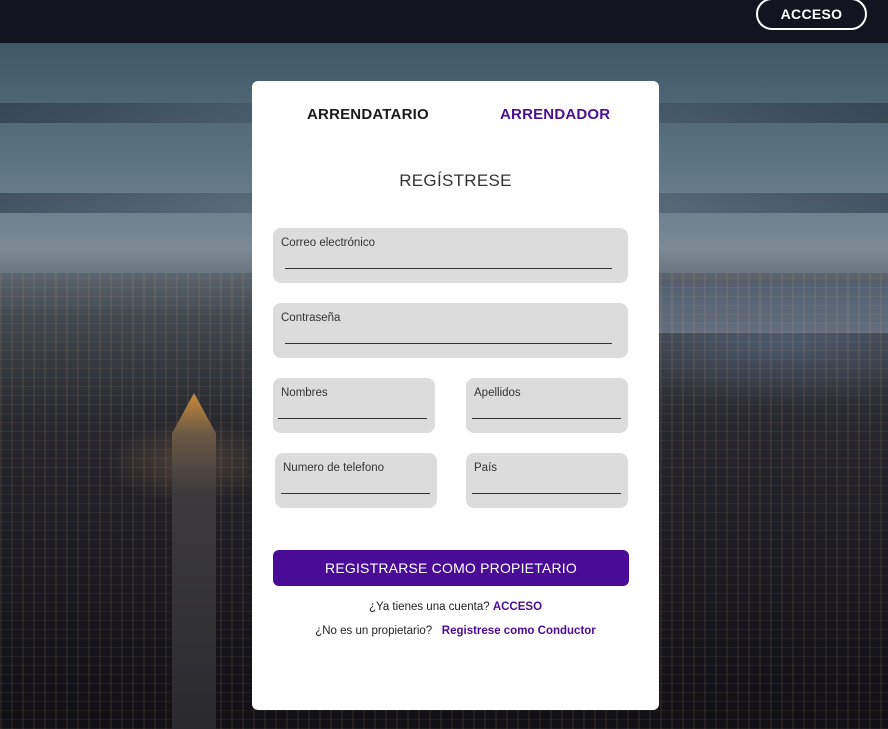 This screenshot has width=888, height=729. I want to click on first-name-field-label: Nombres, so click(304, 393).